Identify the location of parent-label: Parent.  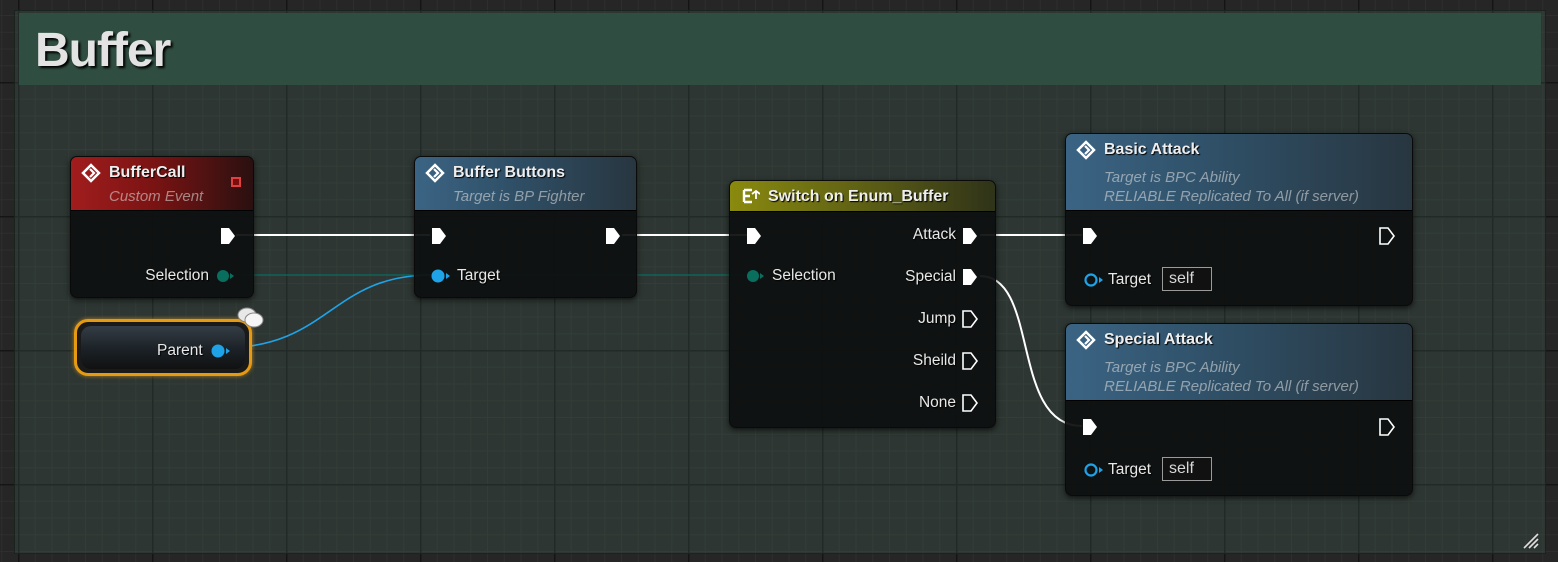
(180, 350).